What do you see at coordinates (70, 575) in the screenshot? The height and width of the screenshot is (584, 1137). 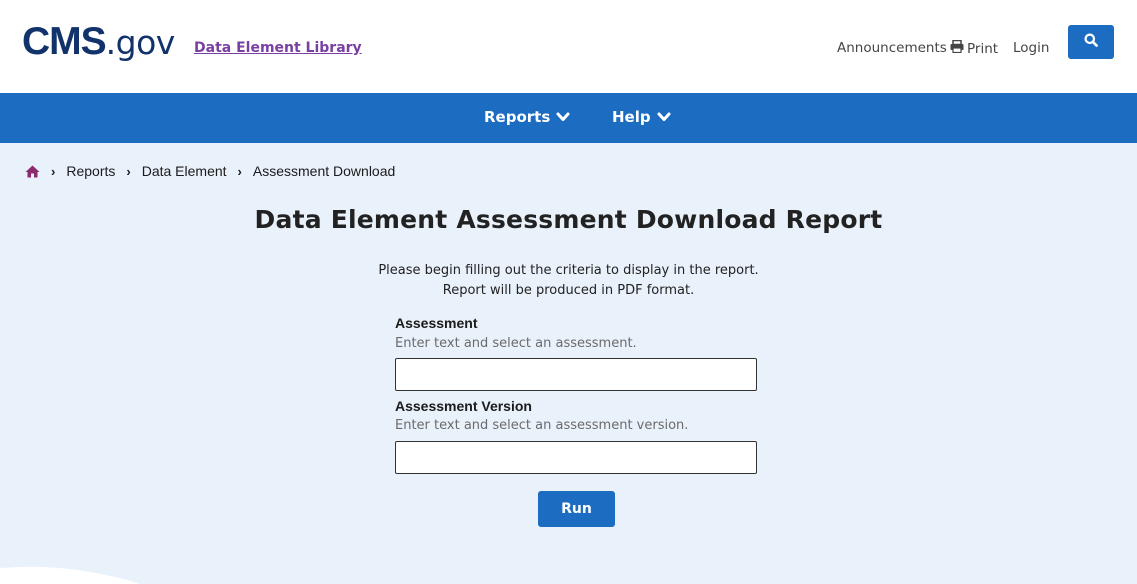 I see `background-wave` at bounding box center [70, 575].